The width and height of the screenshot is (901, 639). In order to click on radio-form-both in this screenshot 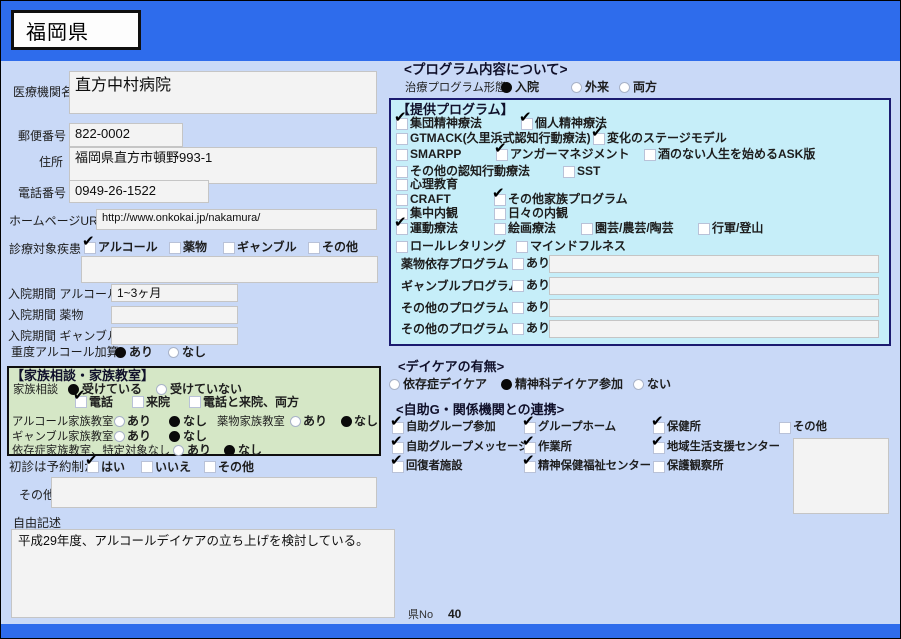, I will do `click(624, 87)`.